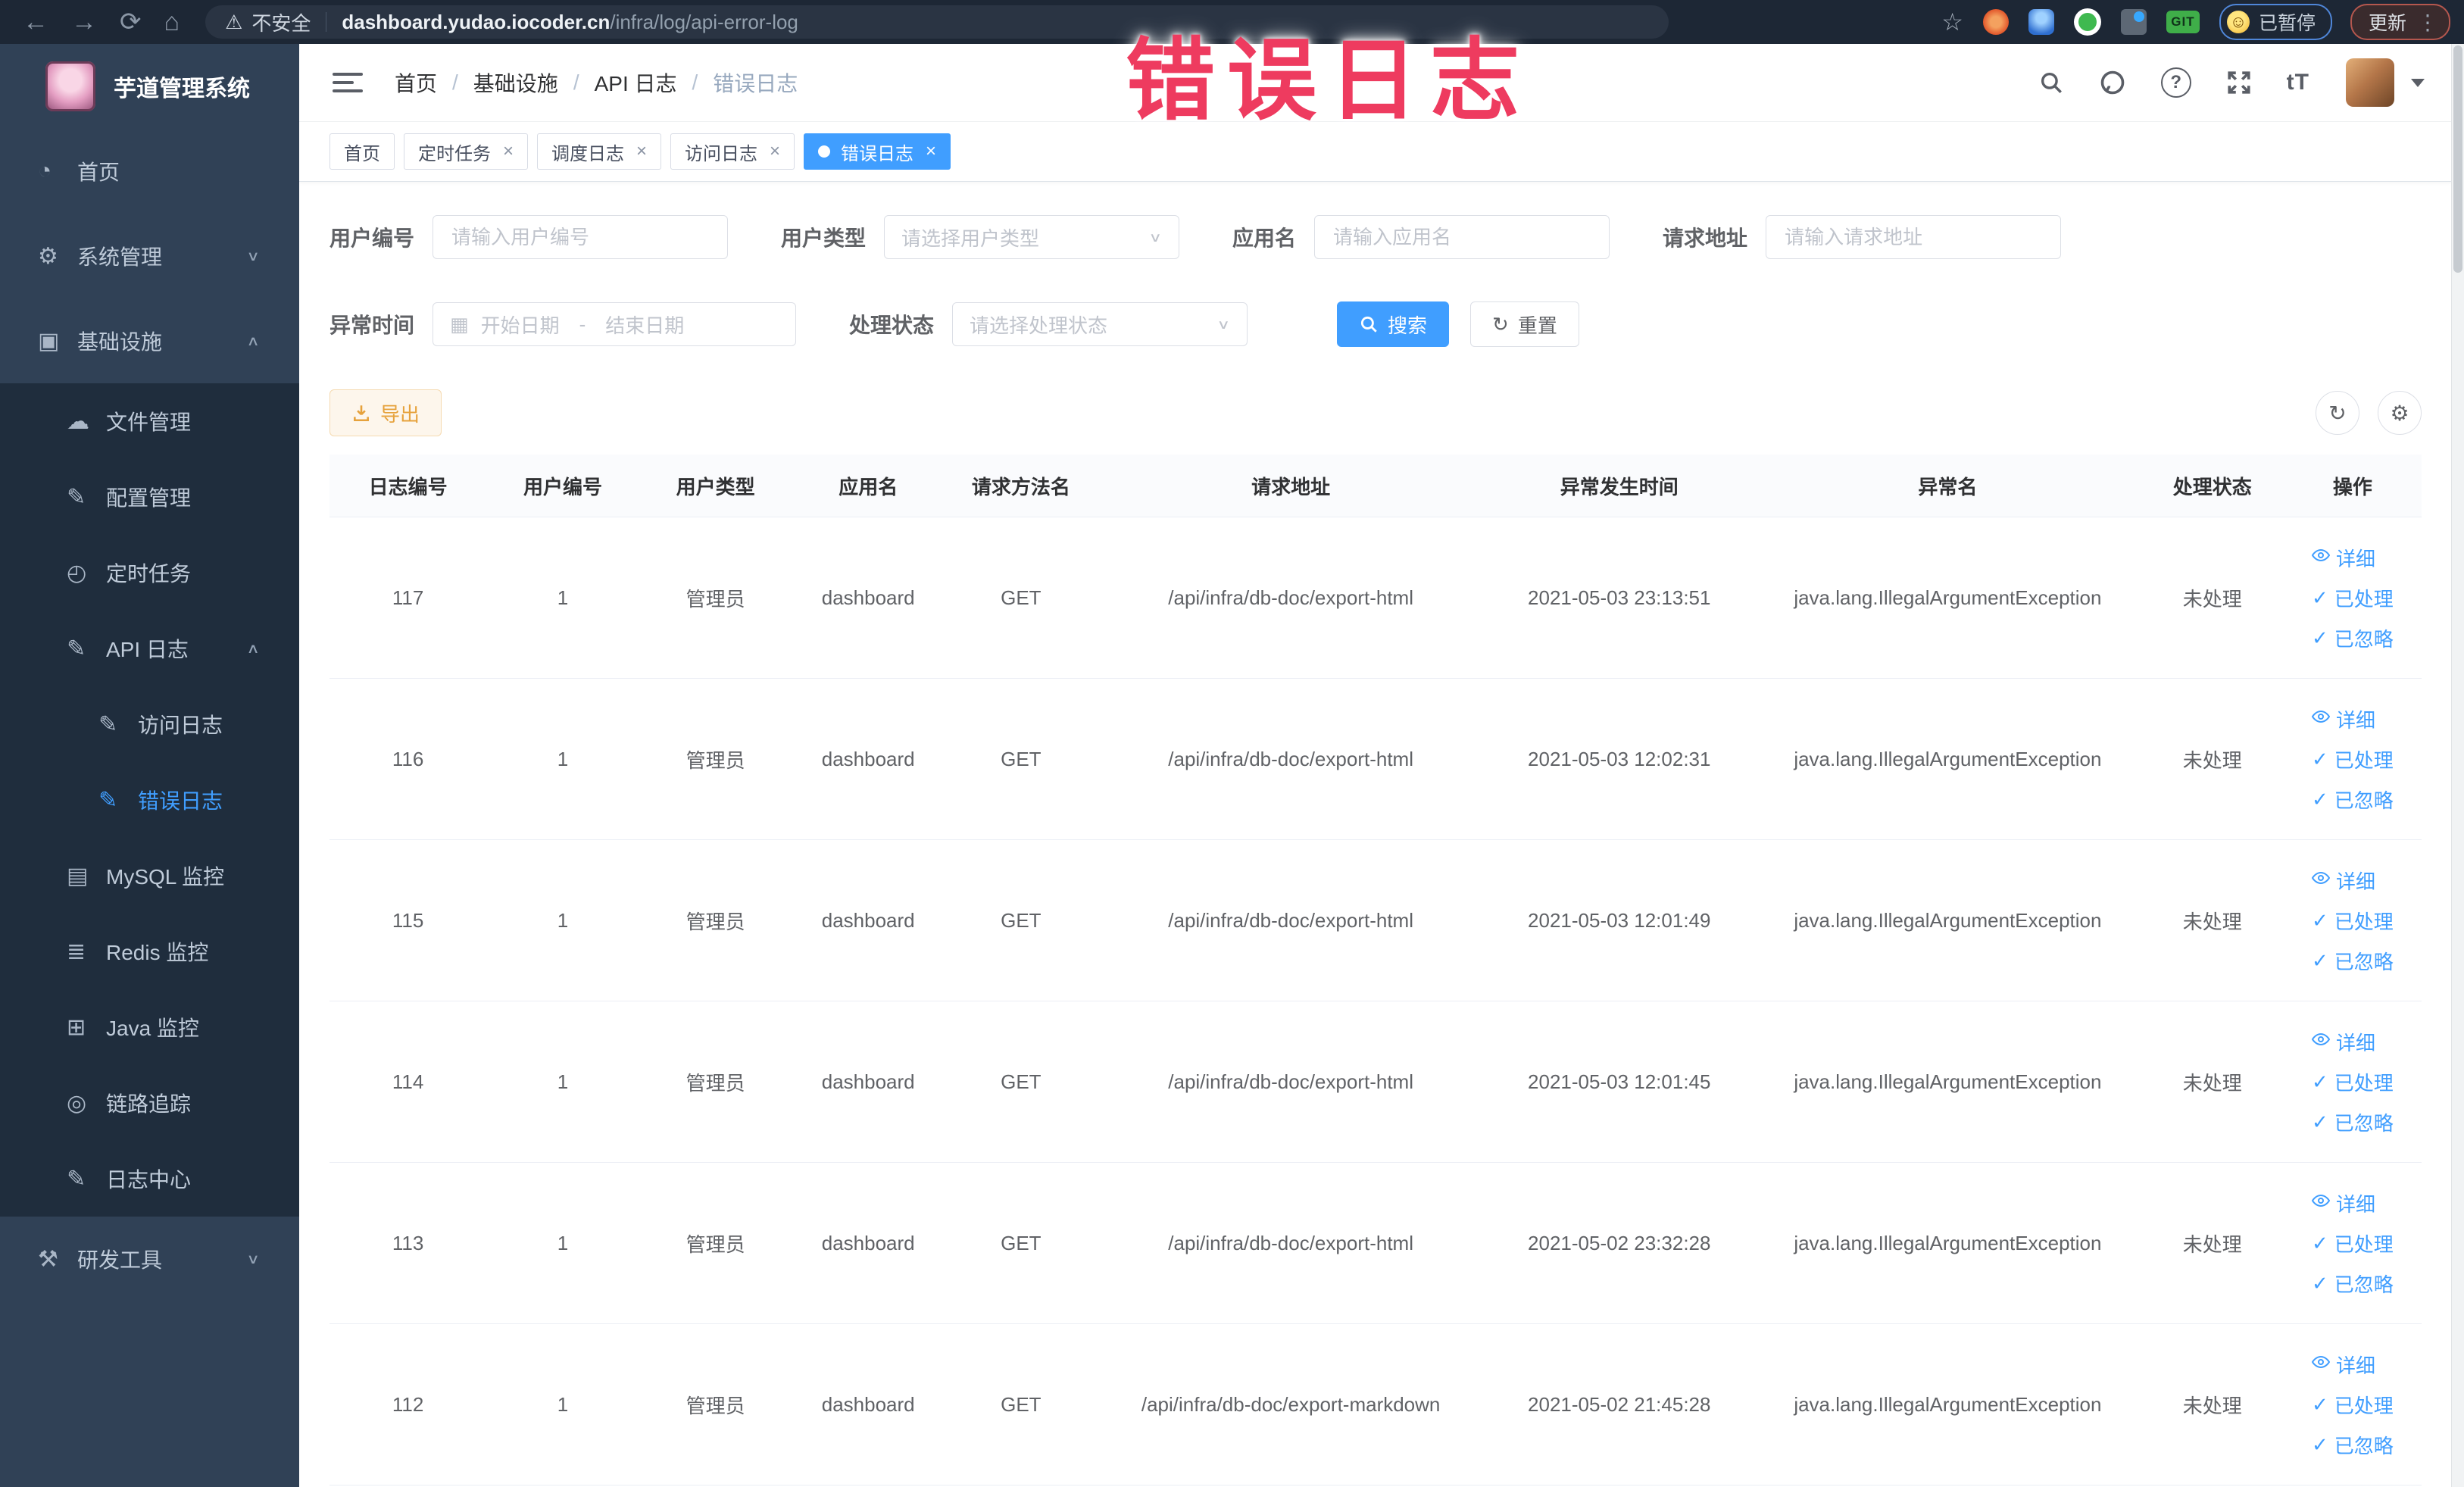  What do you see at coordinates (408, 759) in the screenshot?
I see `cell-id: 116` at bounding box center [408, 759].